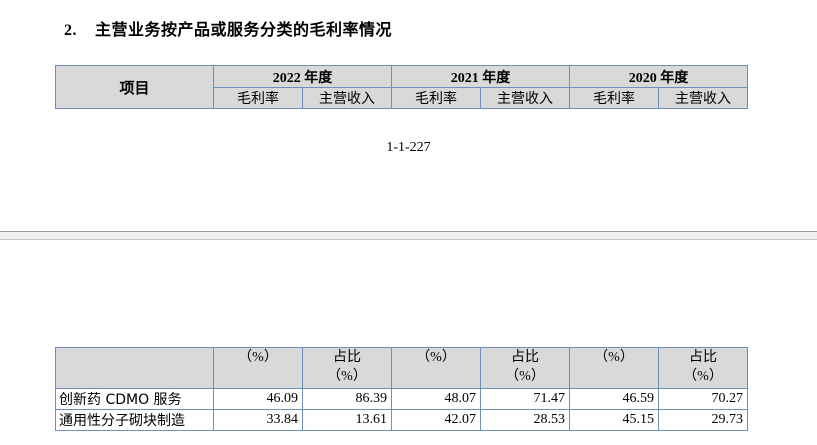 Image resolution: width=817 pixels, height=445 pixels. Describe the element at coordinates (258, 420) in the screenshot. I see `cell-value: 33.84` at that location.